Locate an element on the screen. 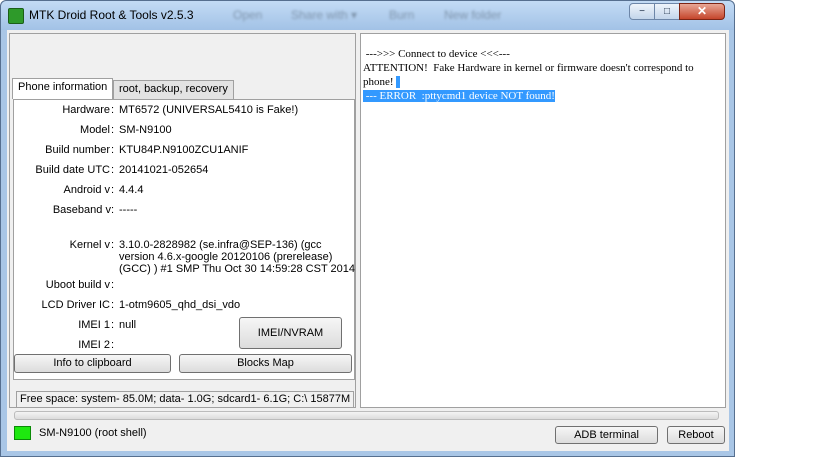 This screenshot has height=460, width=819. tab-phone-information: Phone information is located at coordinates (63, 88).